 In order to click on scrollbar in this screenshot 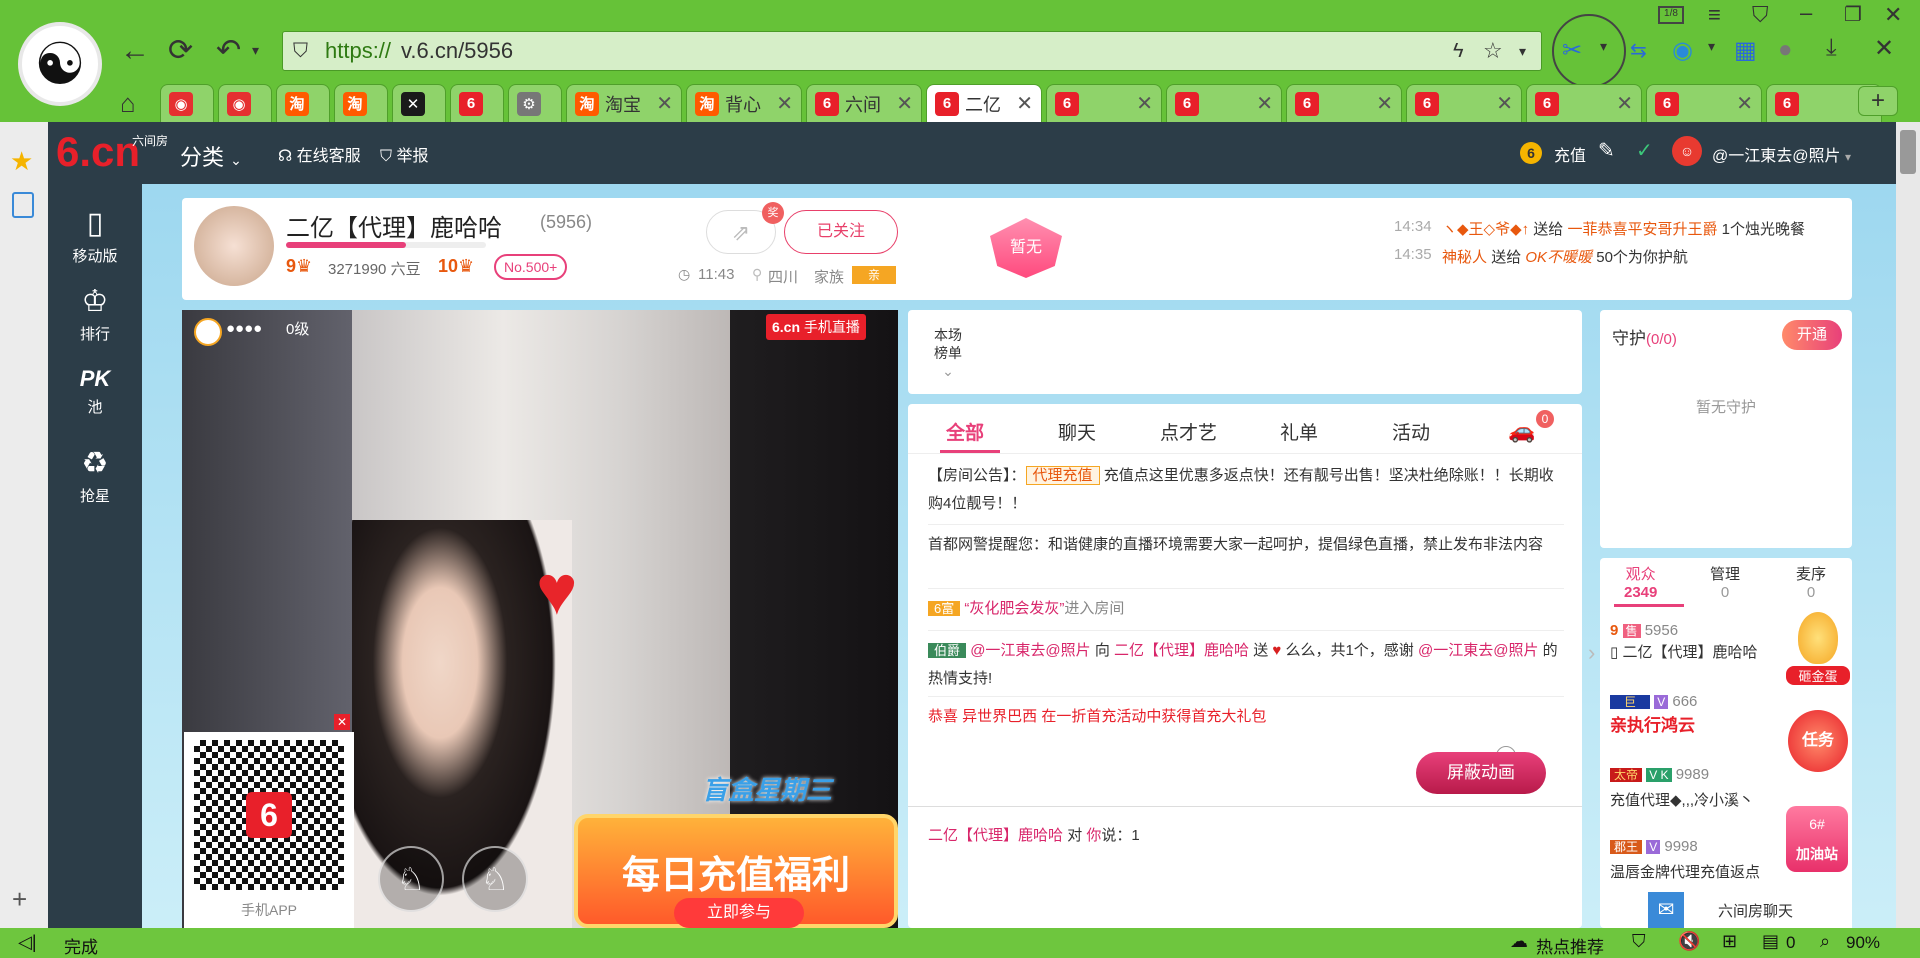, I will do `click(1908, 525)`.